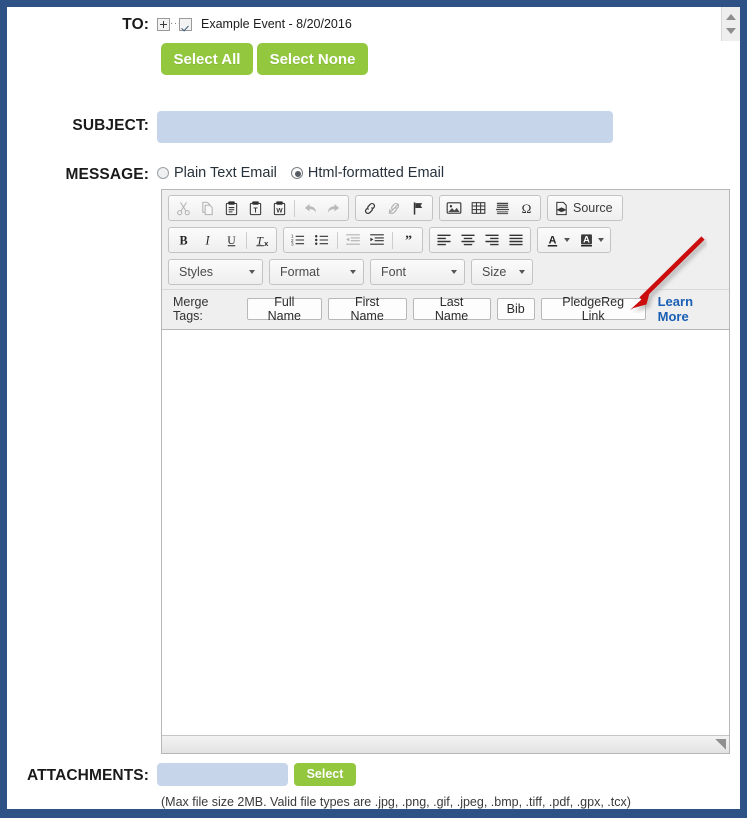 The height and width of the screenshot is (818, 747). I want to click on subject-row: SUBJECT:, so click(373, 127).